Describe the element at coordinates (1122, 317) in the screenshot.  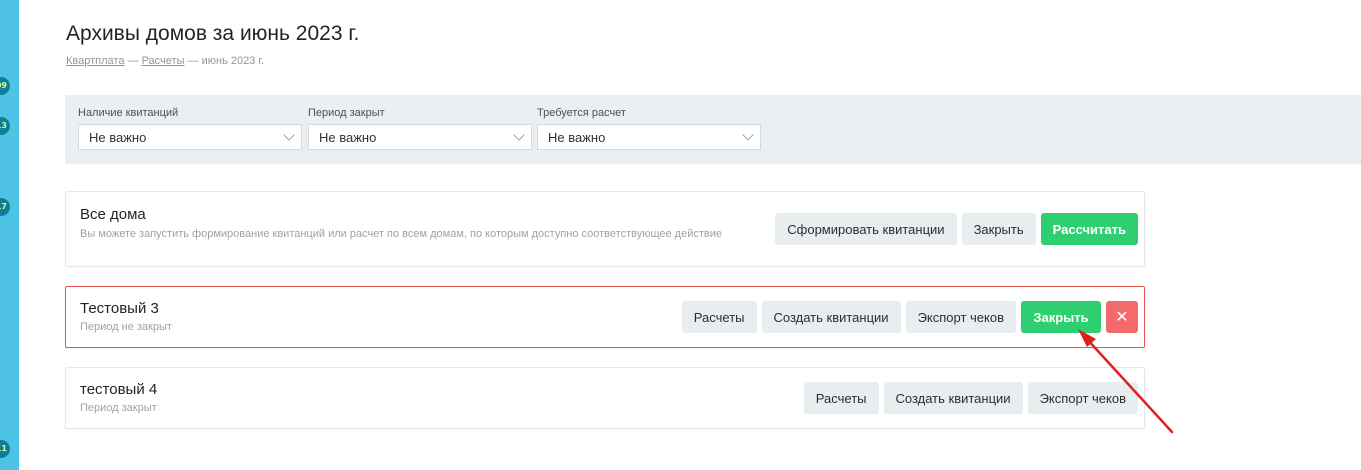
I see `delete-button: ✕` at that location.